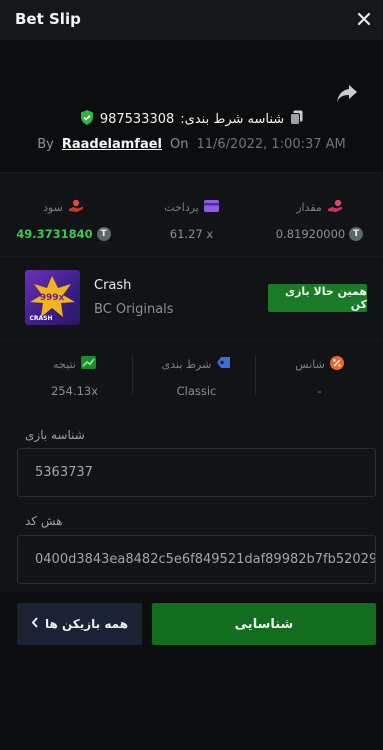 The width and height of the screenshot is (383, 750). Describe the element at coordinates (191, 221) in the screenshot. I see `stat-payout: پرداخت 61.27 x` at that location.